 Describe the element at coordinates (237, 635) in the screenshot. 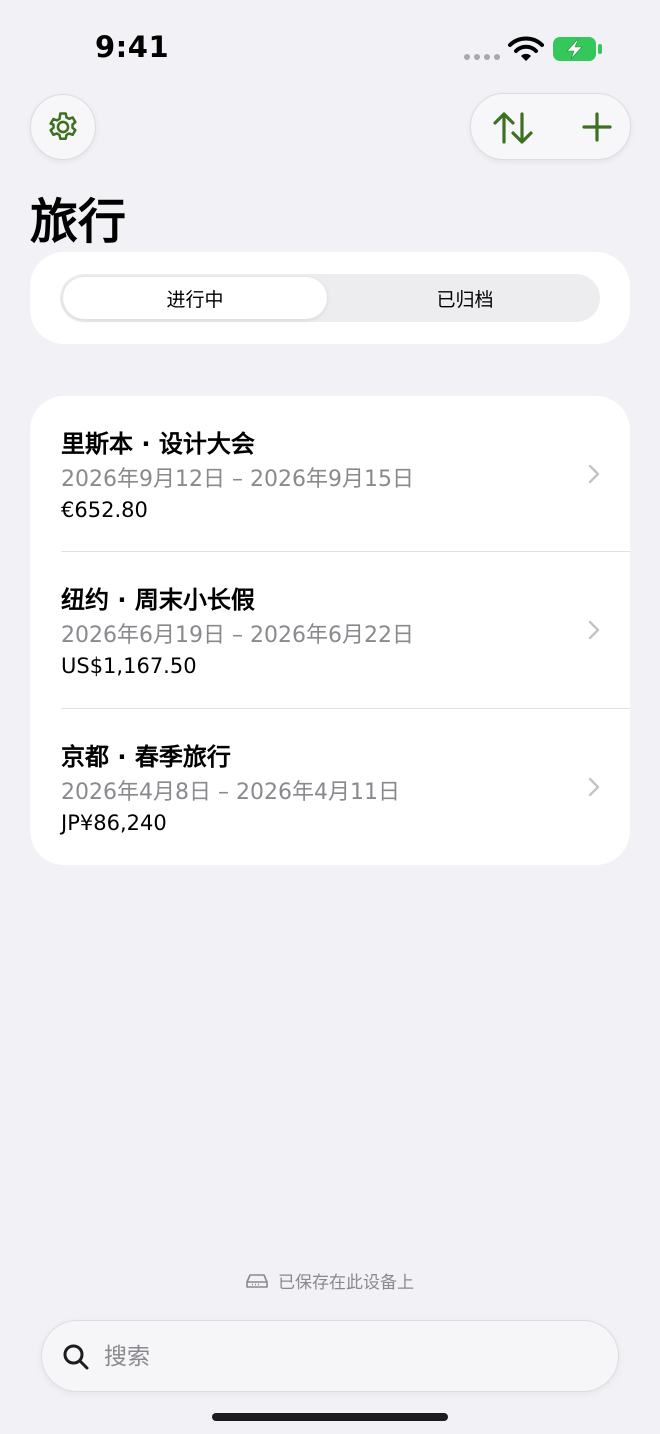

I see `trip-dates: 2026年6月19日 – 2026年6月22日` at that location.